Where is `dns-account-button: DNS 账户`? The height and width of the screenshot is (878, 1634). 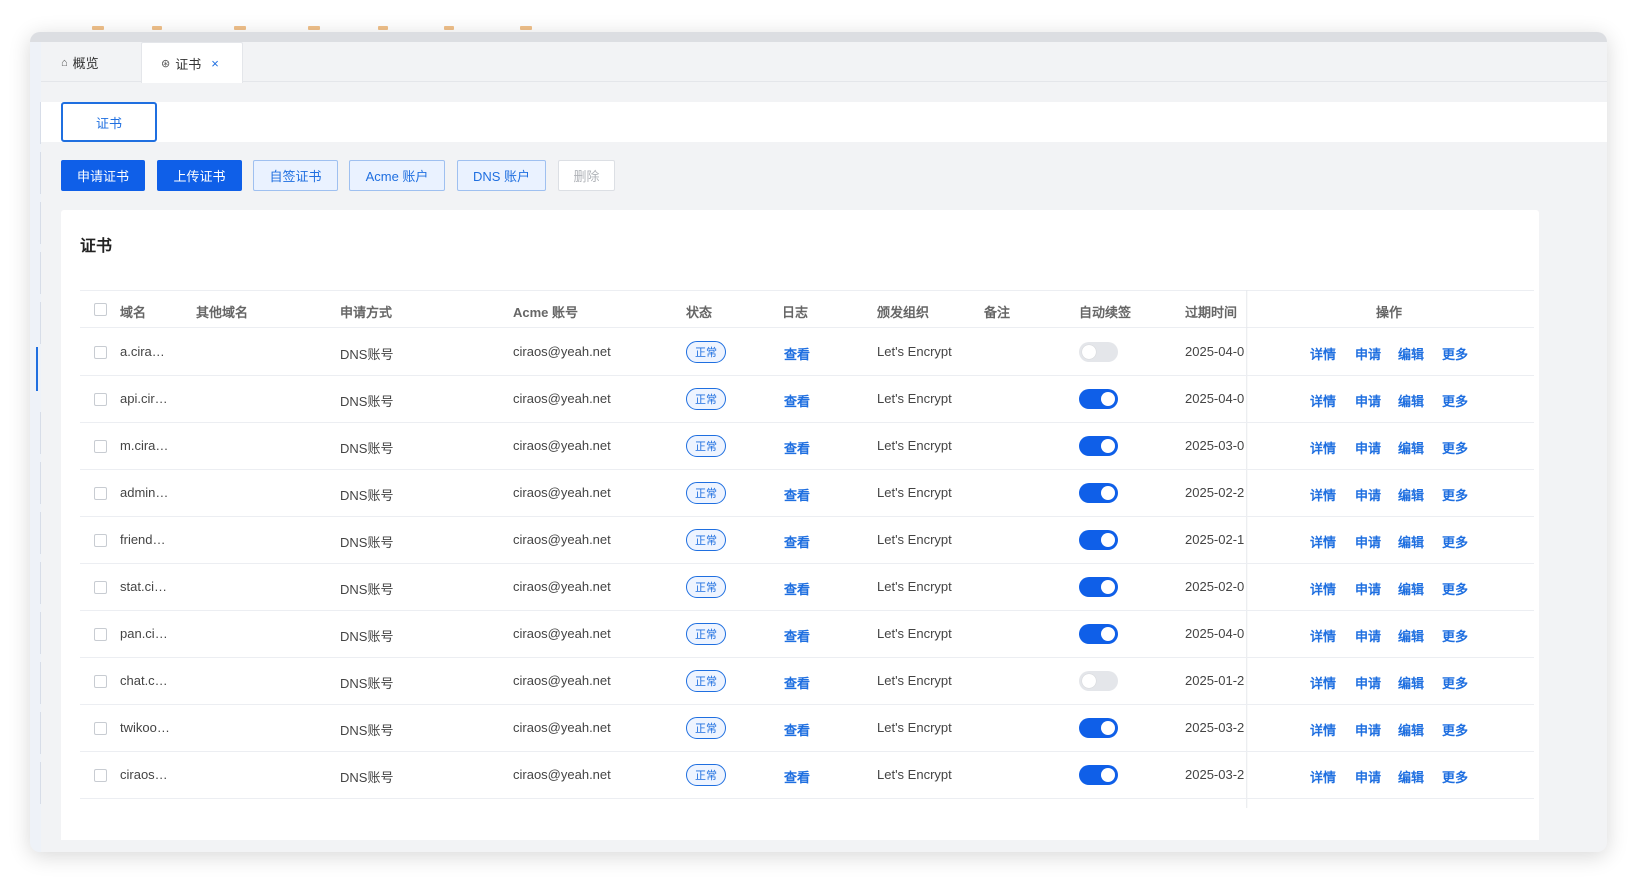 dns-account-button: DNS 账户 is located at coordinates (501, 175).